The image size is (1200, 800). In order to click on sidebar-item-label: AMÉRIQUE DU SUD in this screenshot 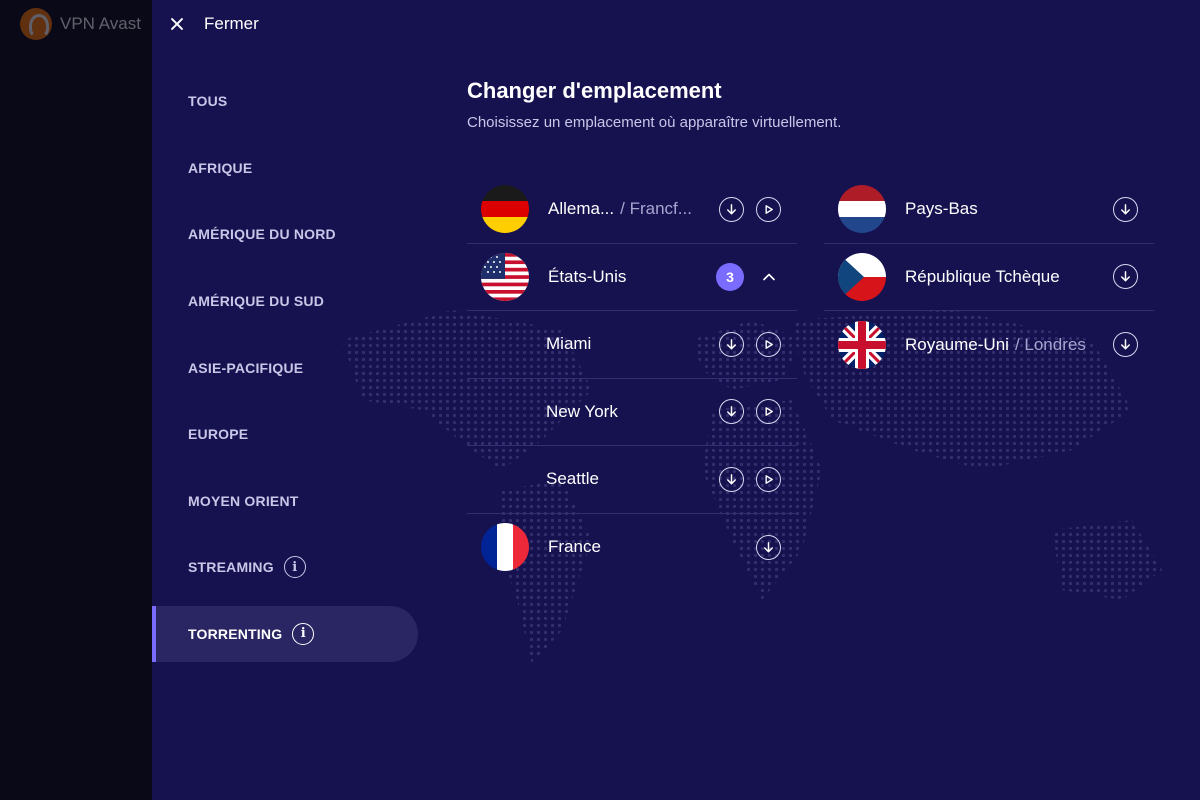, I will do `click(256, 301)`.